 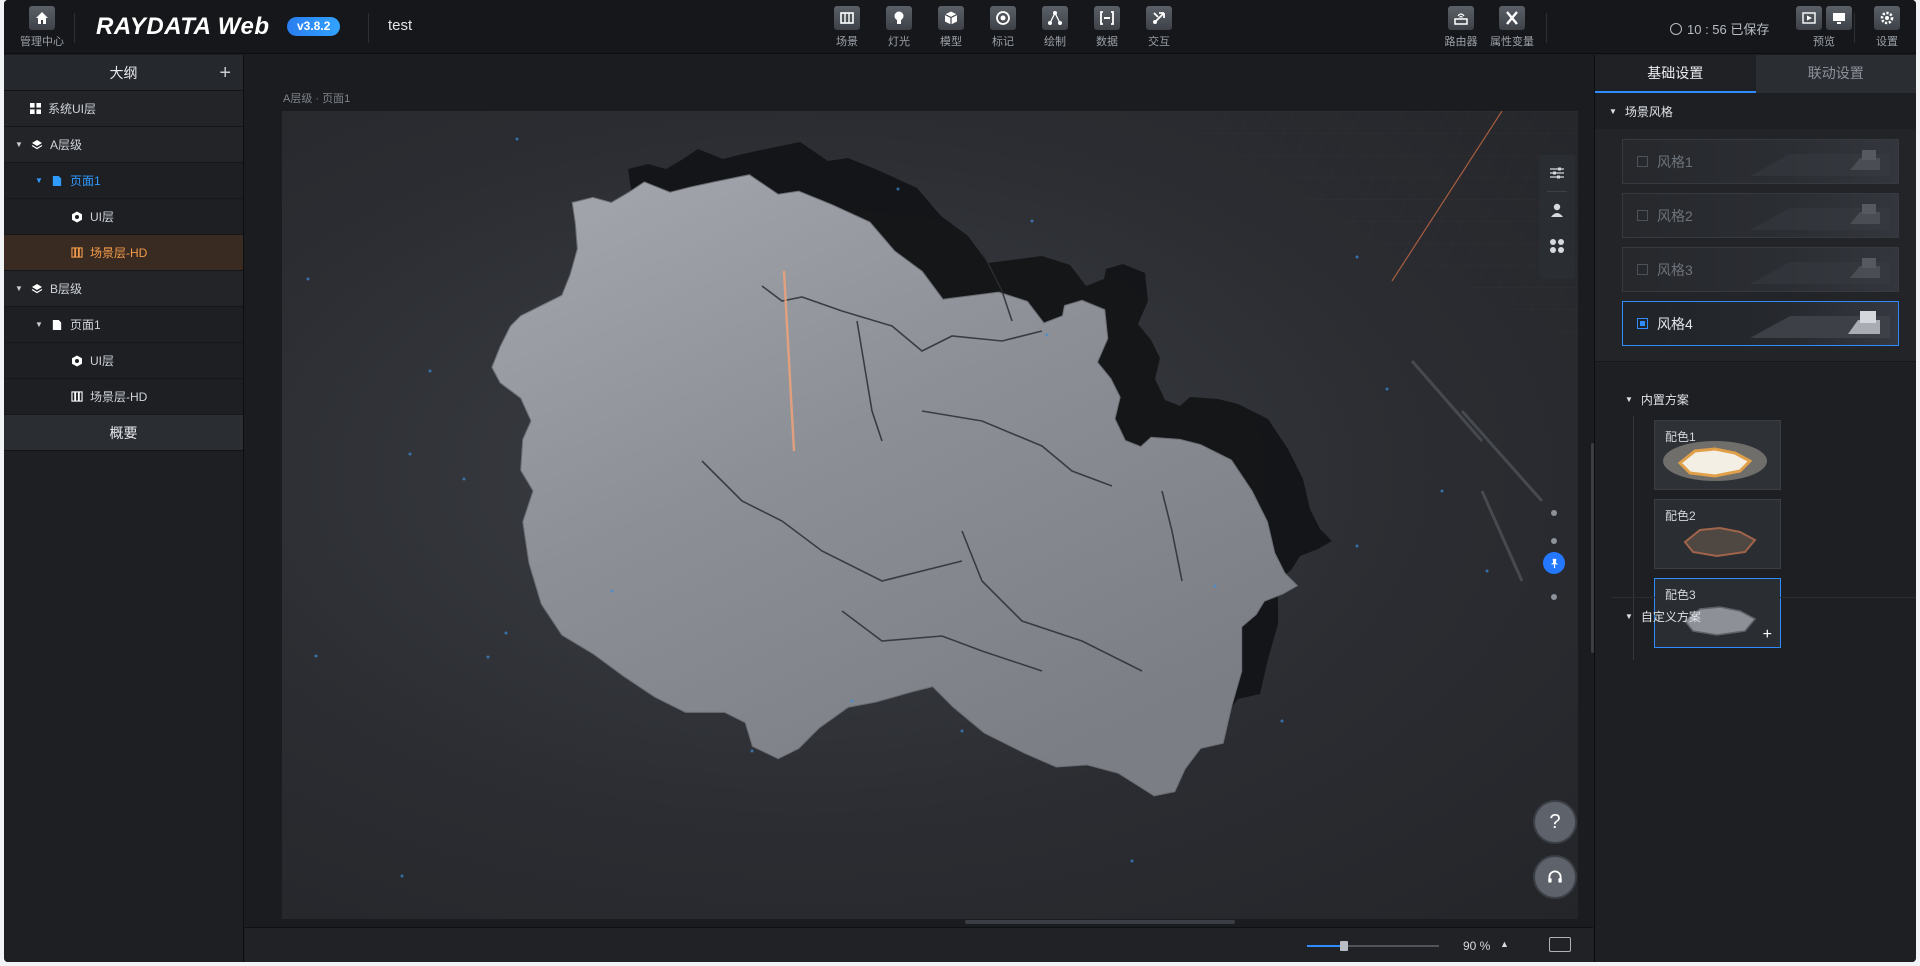 What do you see at coordinates (1676, 28) in the screenshot?
I see `clock-icon` at bounding box center [1676, 28].